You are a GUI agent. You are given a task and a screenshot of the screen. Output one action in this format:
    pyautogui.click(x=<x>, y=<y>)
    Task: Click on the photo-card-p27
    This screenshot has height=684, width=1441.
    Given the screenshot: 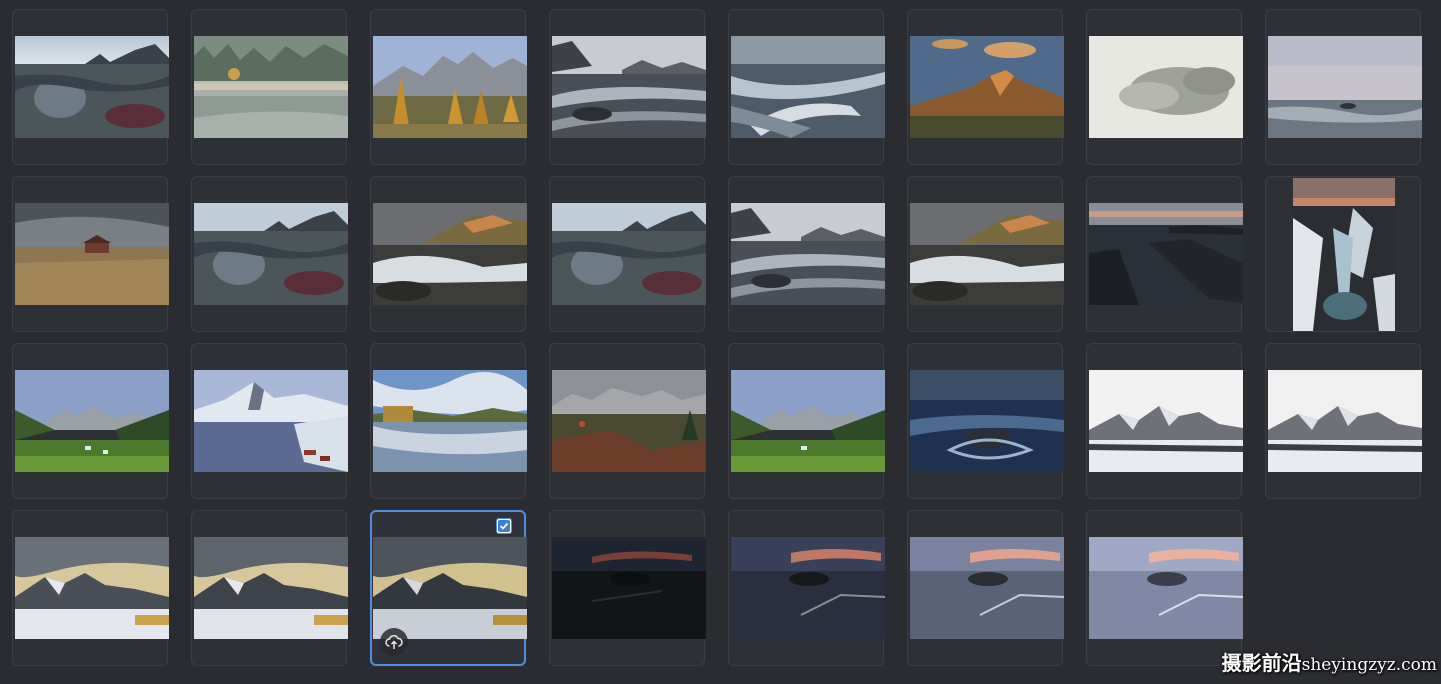 What is the action you would take?
    pyautogui.click(x=448, y=588)
    